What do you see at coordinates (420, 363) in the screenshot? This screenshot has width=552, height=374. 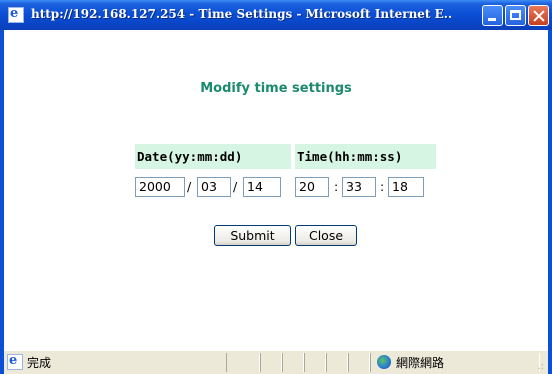 I see `zone-text: 網際網路` at bounding box center [420, 363].